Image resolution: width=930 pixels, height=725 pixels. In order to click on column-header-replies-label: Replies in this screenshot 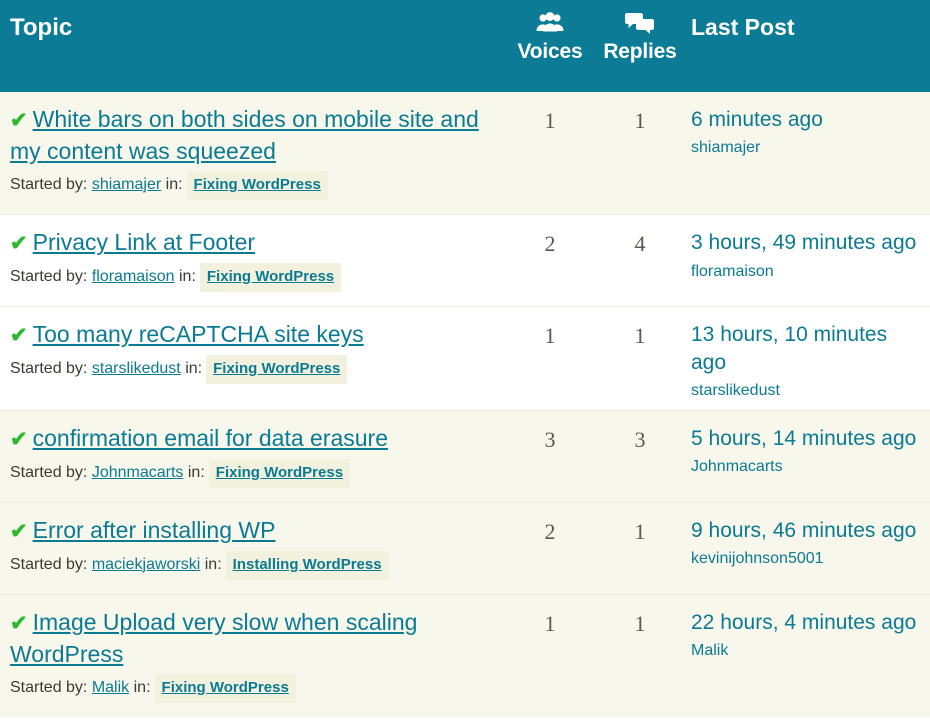, I will do `click(640, 51)`.